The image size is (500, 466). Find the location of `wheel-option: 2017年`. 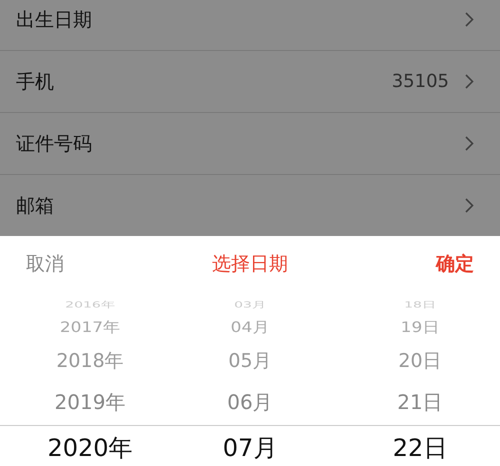

wheel-option: 2017年 is located at coordinates (90, 327).